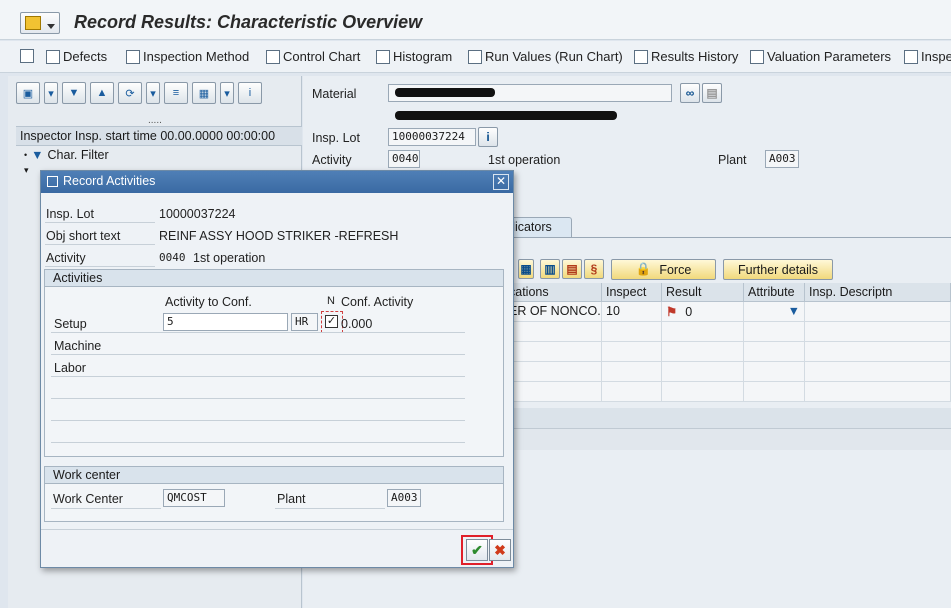 The height and width of the screenshot is (608, 951). I want to click on obj-short-text-value: REINF ASSY HOOD STRIKER -REFRESH, so click(279, 236).